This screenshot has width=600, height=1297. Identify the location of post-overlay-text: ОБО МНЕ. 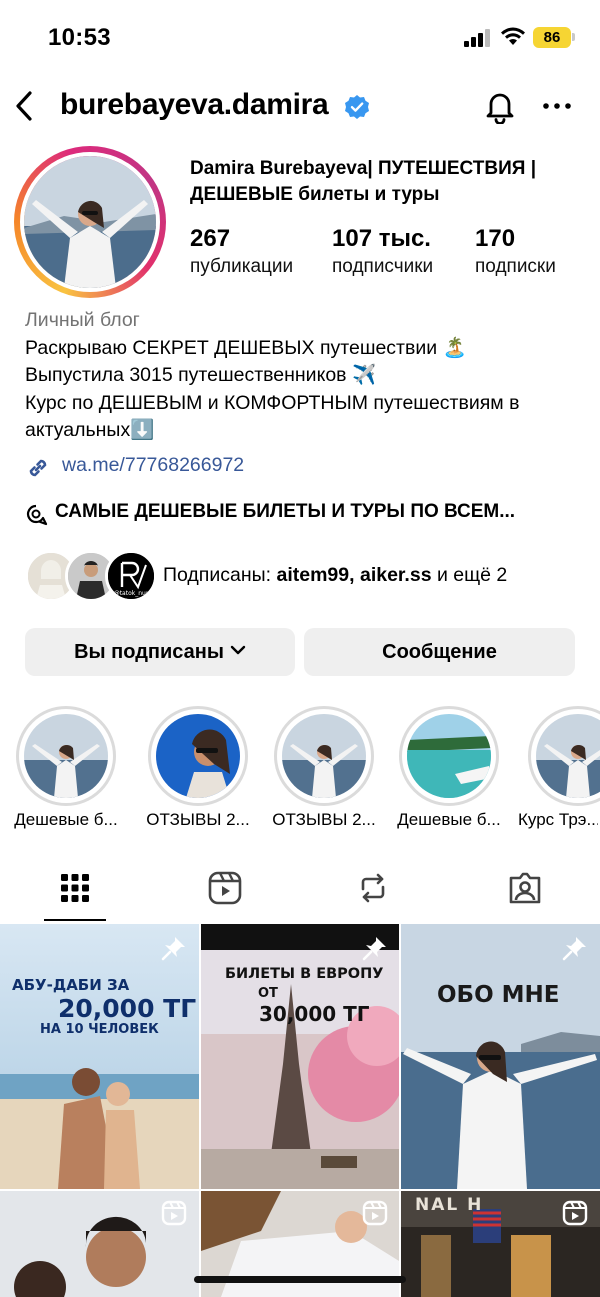
(498, 995).